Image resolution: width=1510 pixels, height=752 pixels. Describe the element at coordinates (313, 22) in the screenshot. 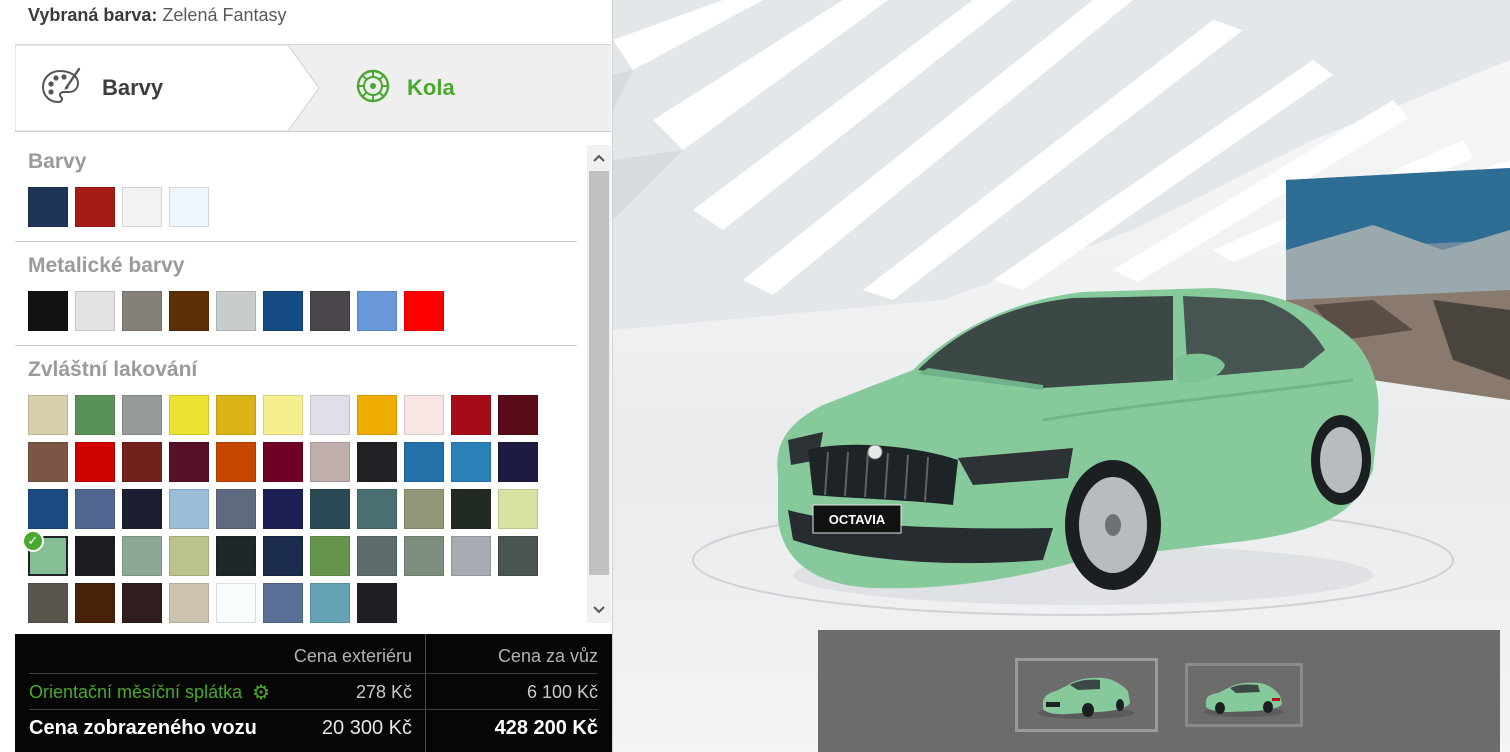

I see `selected-color-header: Vybraná barva: Zelená Fantasy` at that location.